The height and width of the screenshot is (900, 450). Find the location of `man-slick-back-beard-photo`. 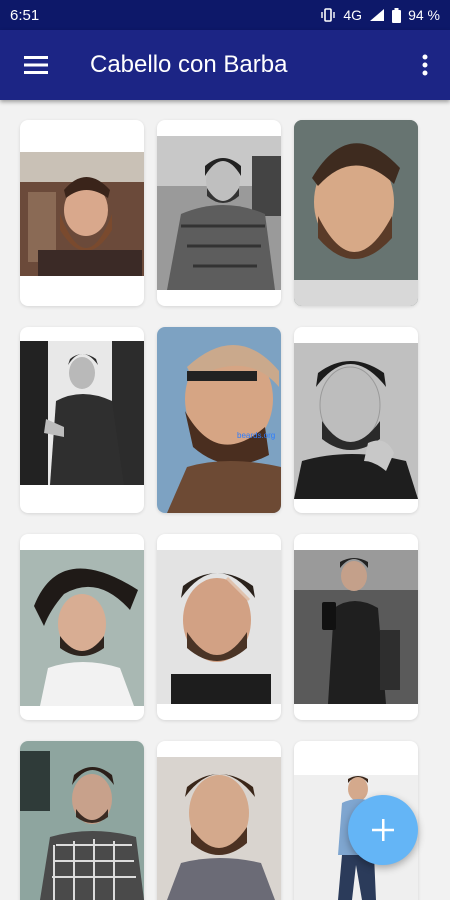

man-slick-back-beard-photo is located at coordinates (219, 828).